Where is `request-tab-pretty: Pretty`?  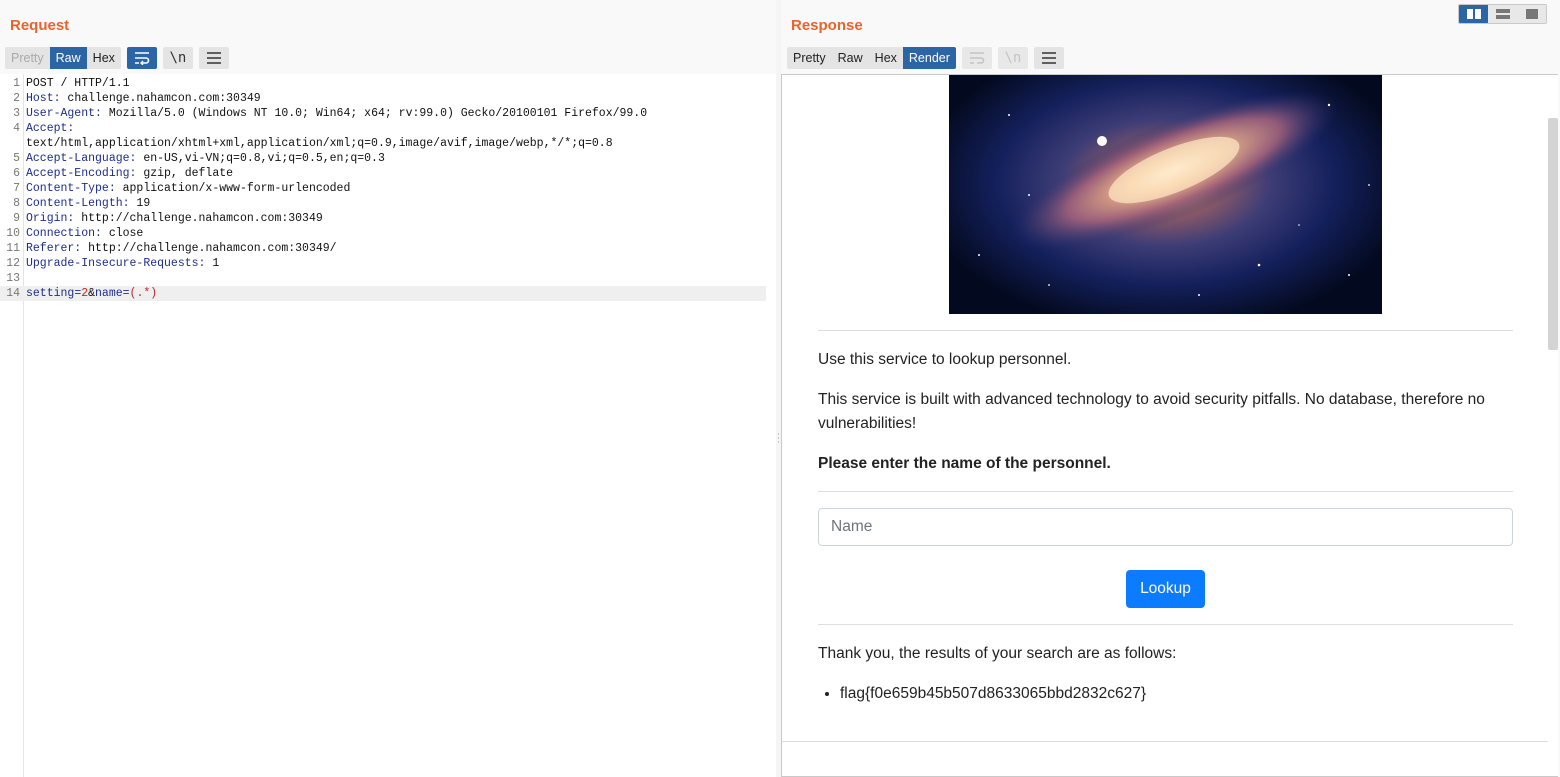
request-tab-pretty: Pretty is located at coordinates (27, 58).